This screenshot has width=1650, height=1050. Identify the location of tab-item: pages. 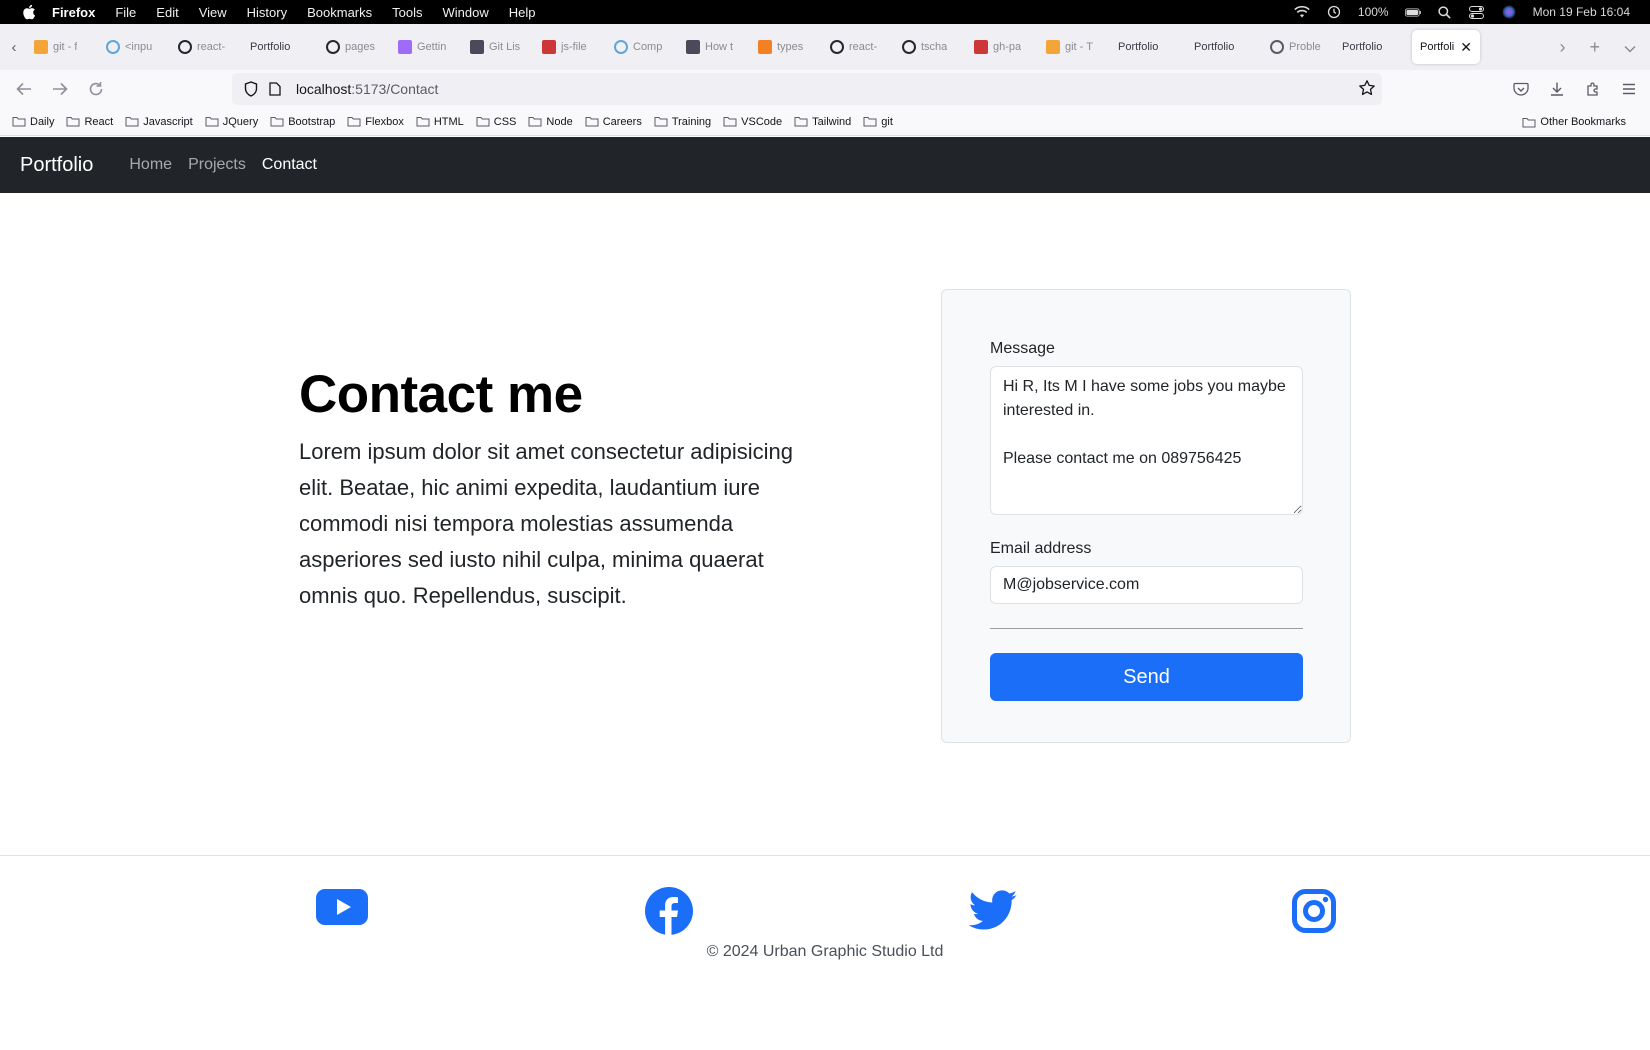
(355, 47).